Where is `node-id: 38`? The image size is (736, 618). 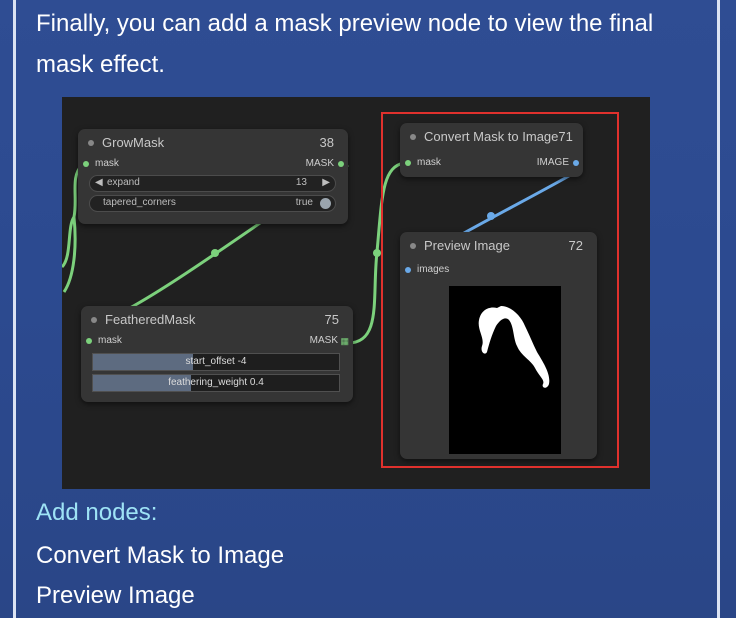
node-id: 38 is located at coordinates (326, 142).